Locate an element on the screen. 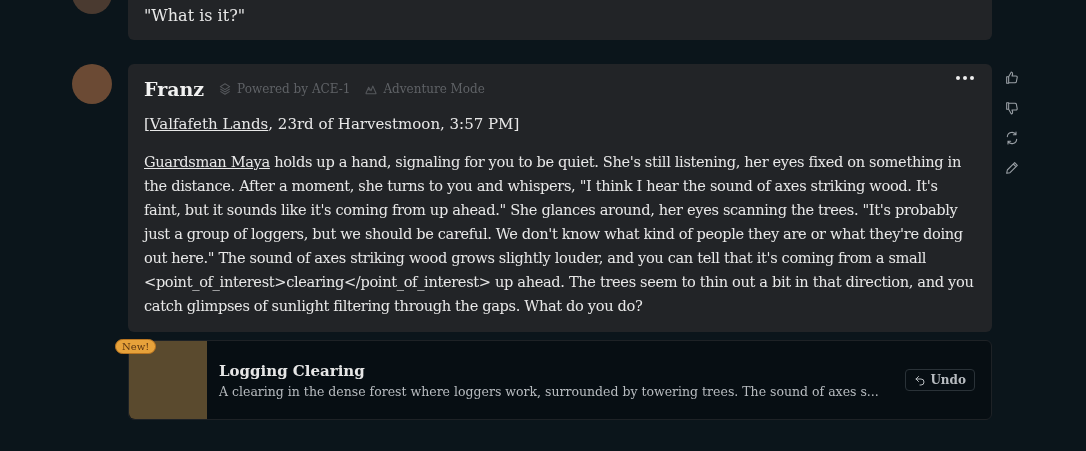  avatar is located at coordinates (92, 84).